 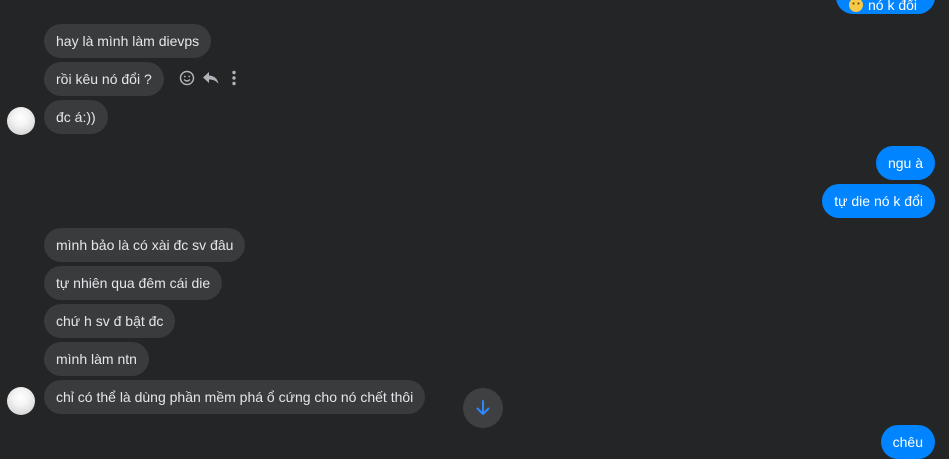 What do you see at coordinates (104, 79) in the screenshot?
I see `message-bubble-incoming: rồi kêu nó đổi ?` at bounding box center [104, 79].